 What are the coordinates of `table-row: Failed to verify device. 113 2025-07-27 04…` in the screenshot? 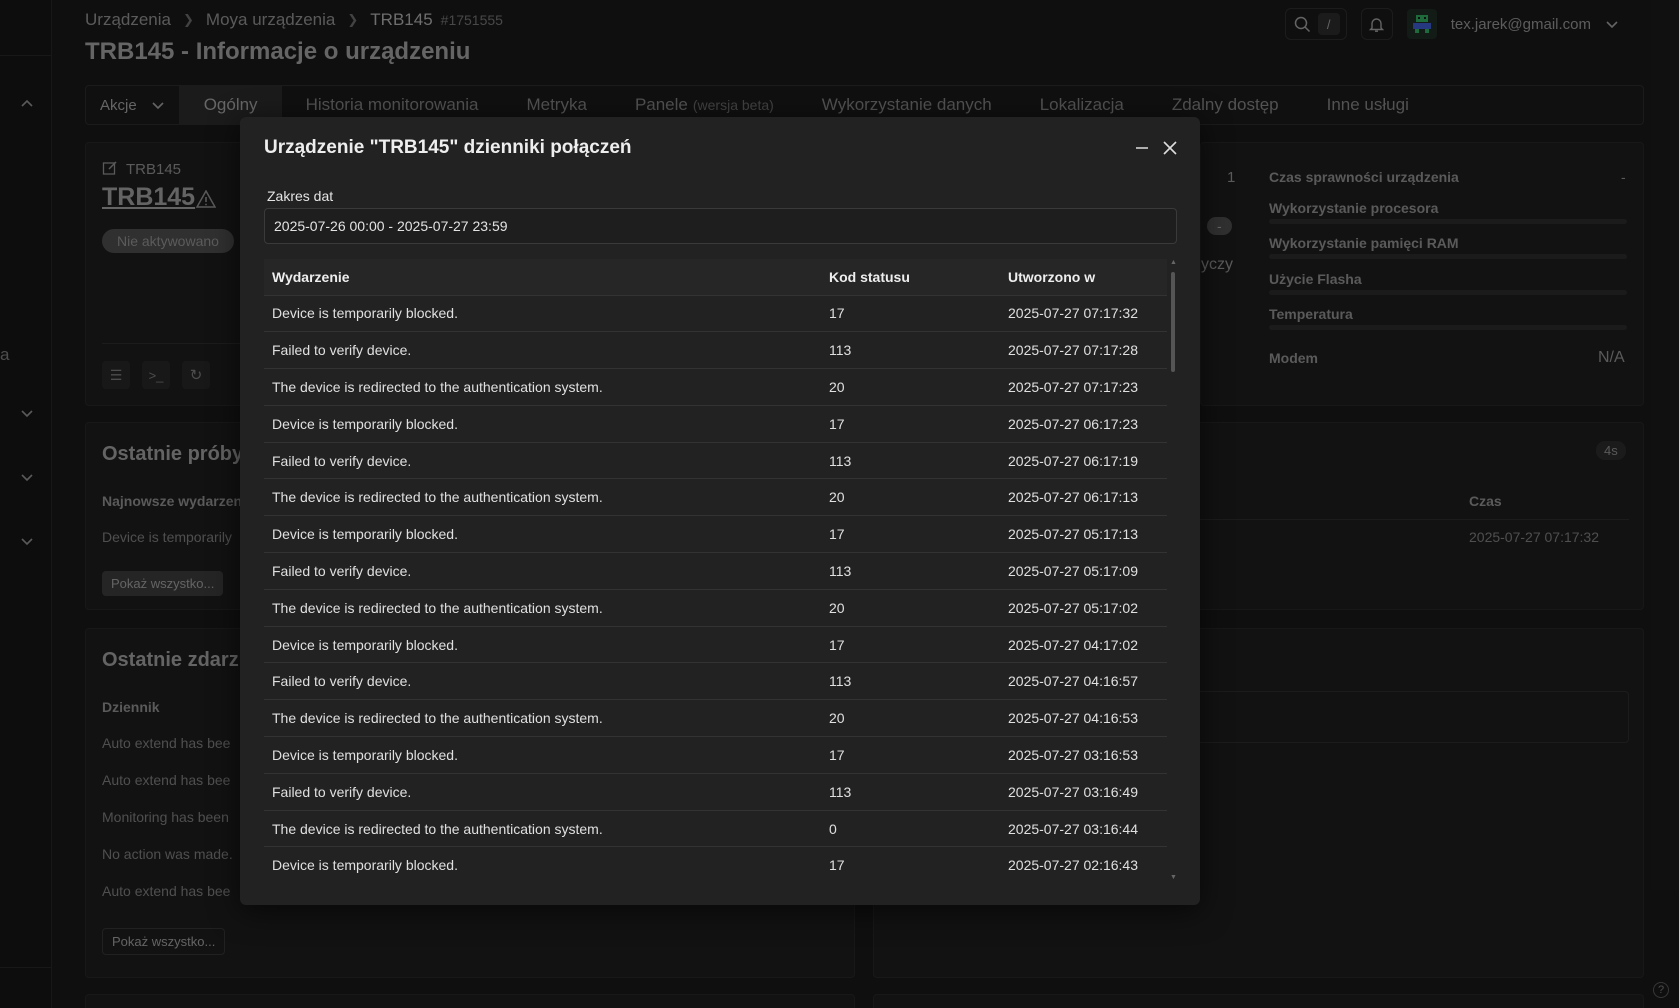 It's located at (715, 681).